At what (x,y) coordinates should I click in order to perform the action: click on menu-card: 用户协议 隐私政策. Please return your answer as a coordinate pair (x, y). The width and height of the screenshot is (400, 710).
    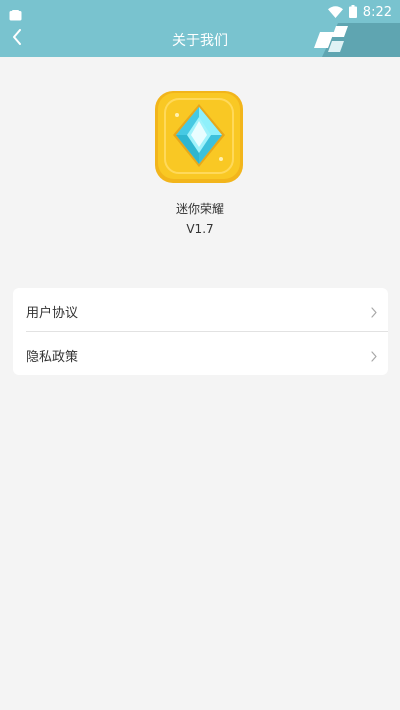
    Looking at the image, I should click on (200, 331).